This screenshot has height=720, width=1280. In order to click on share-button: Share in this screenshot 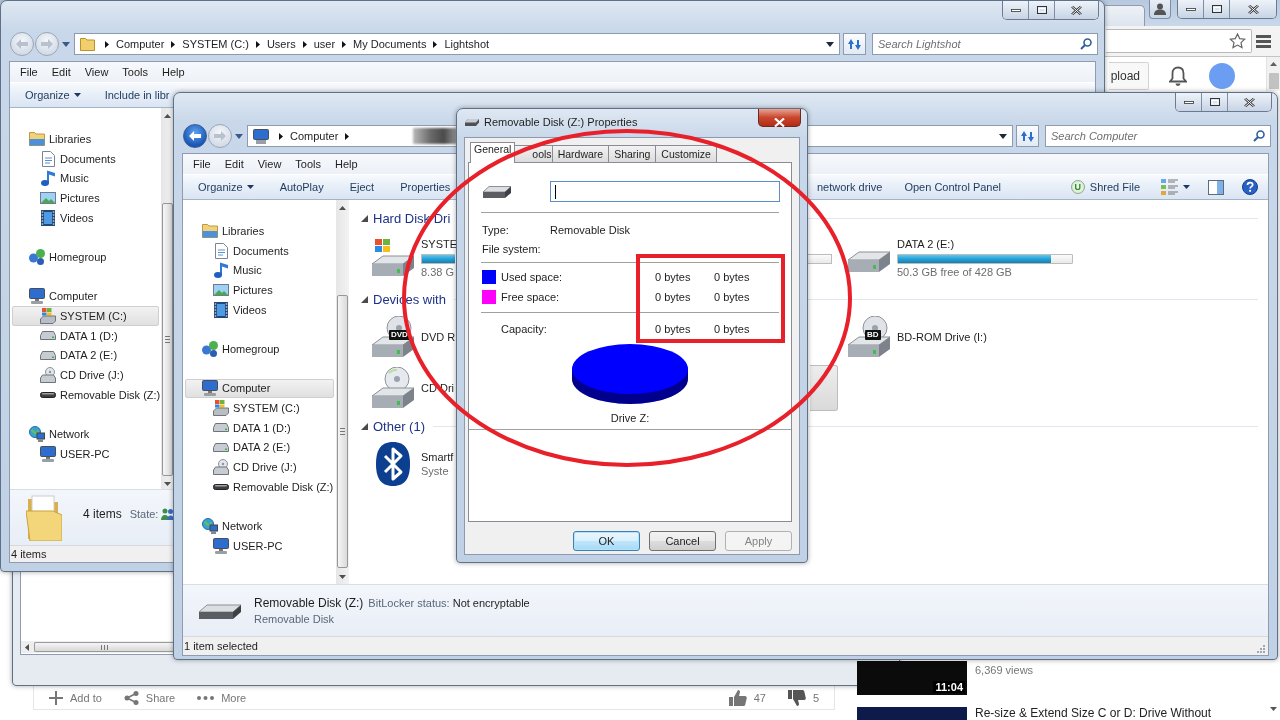, I will do `click(149, 697)`.